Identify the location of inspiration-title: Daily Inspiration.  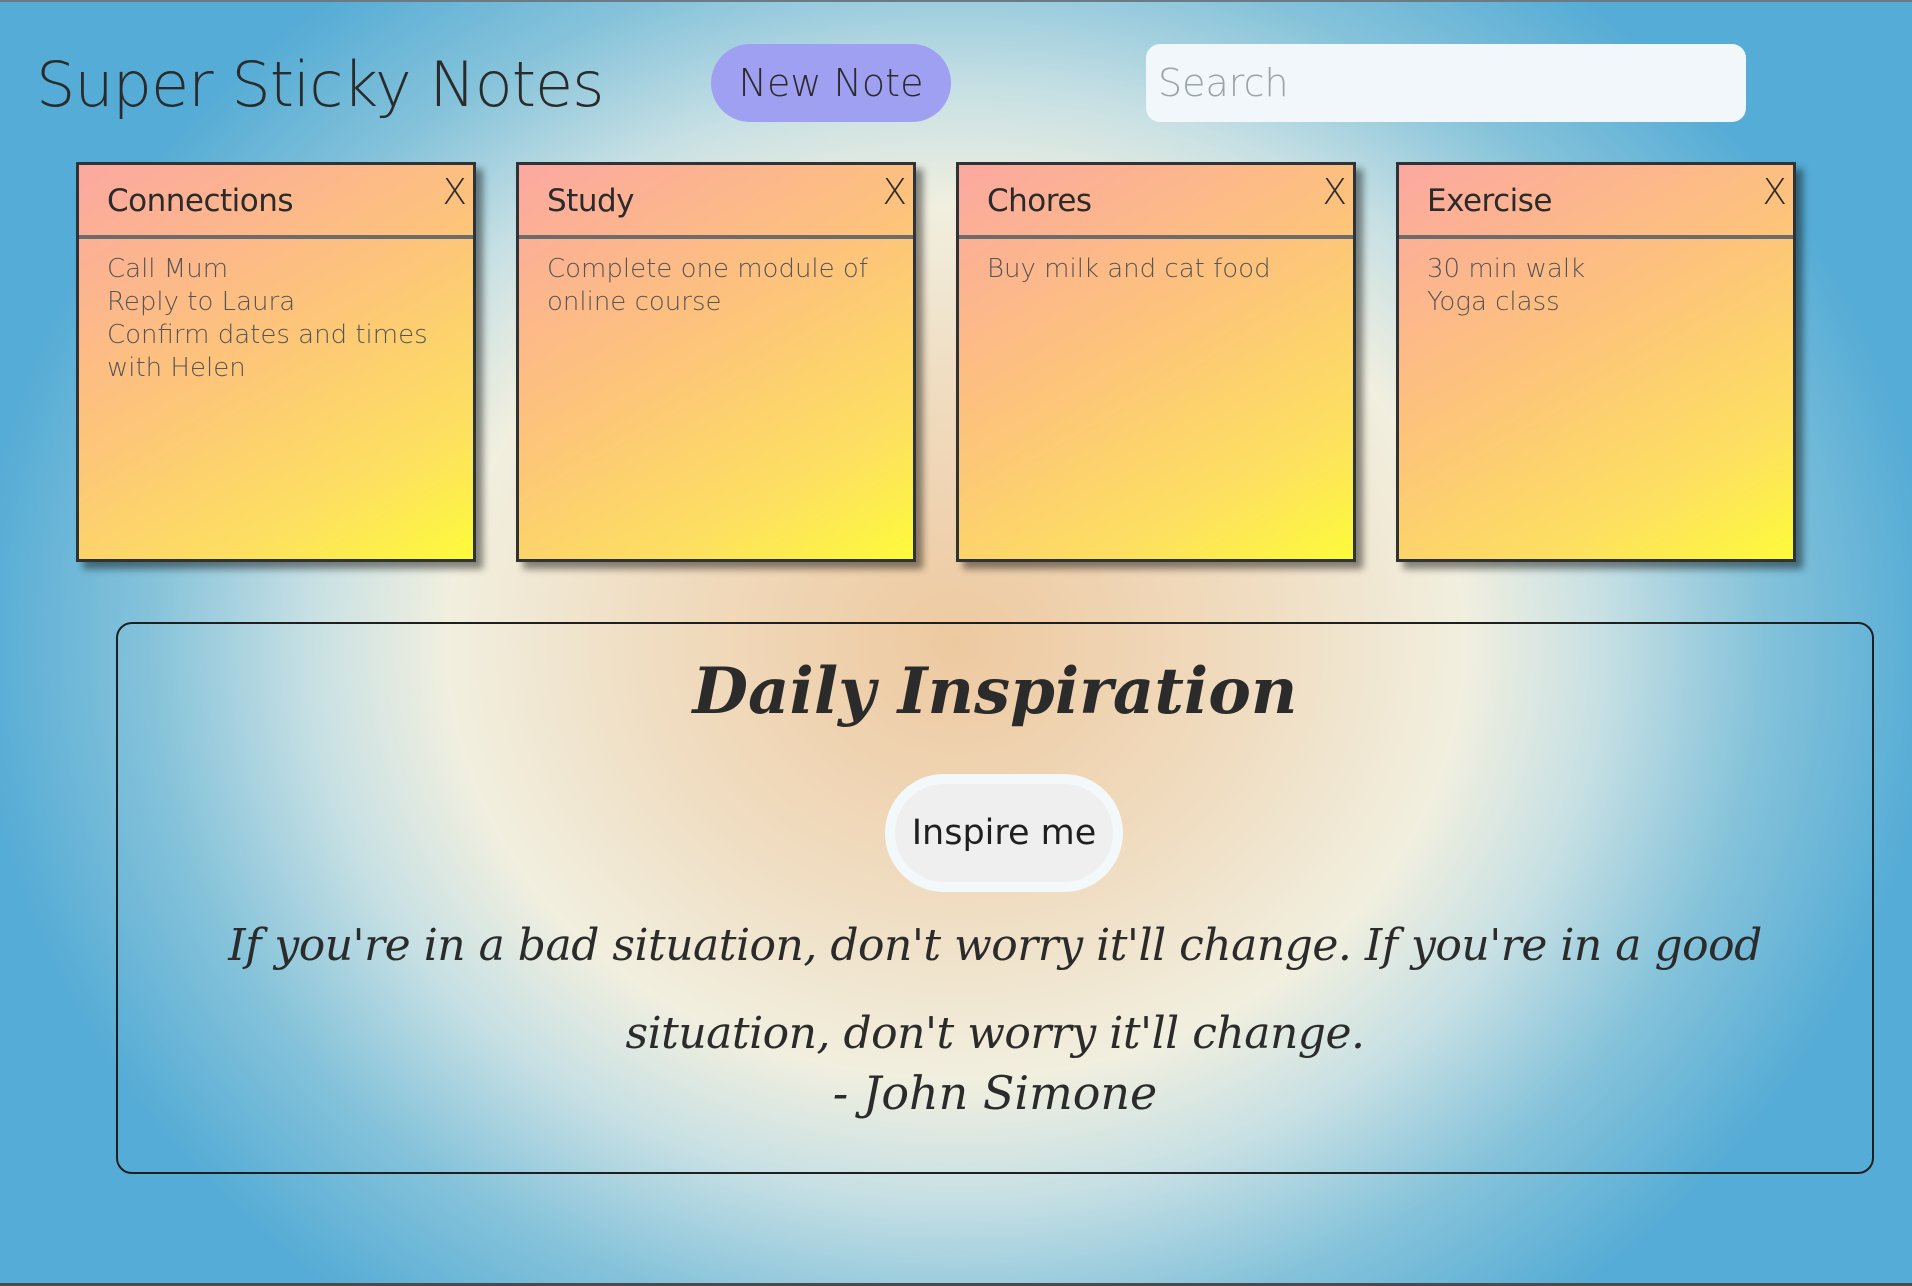
(995, 691).